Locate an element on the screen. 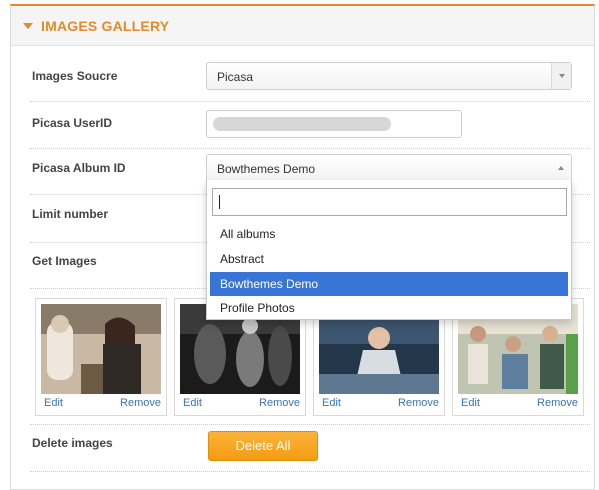 Image resolution: width=599 pixels, height=490 pixels. picasa-userid-input is located at coordinates (334, 124).